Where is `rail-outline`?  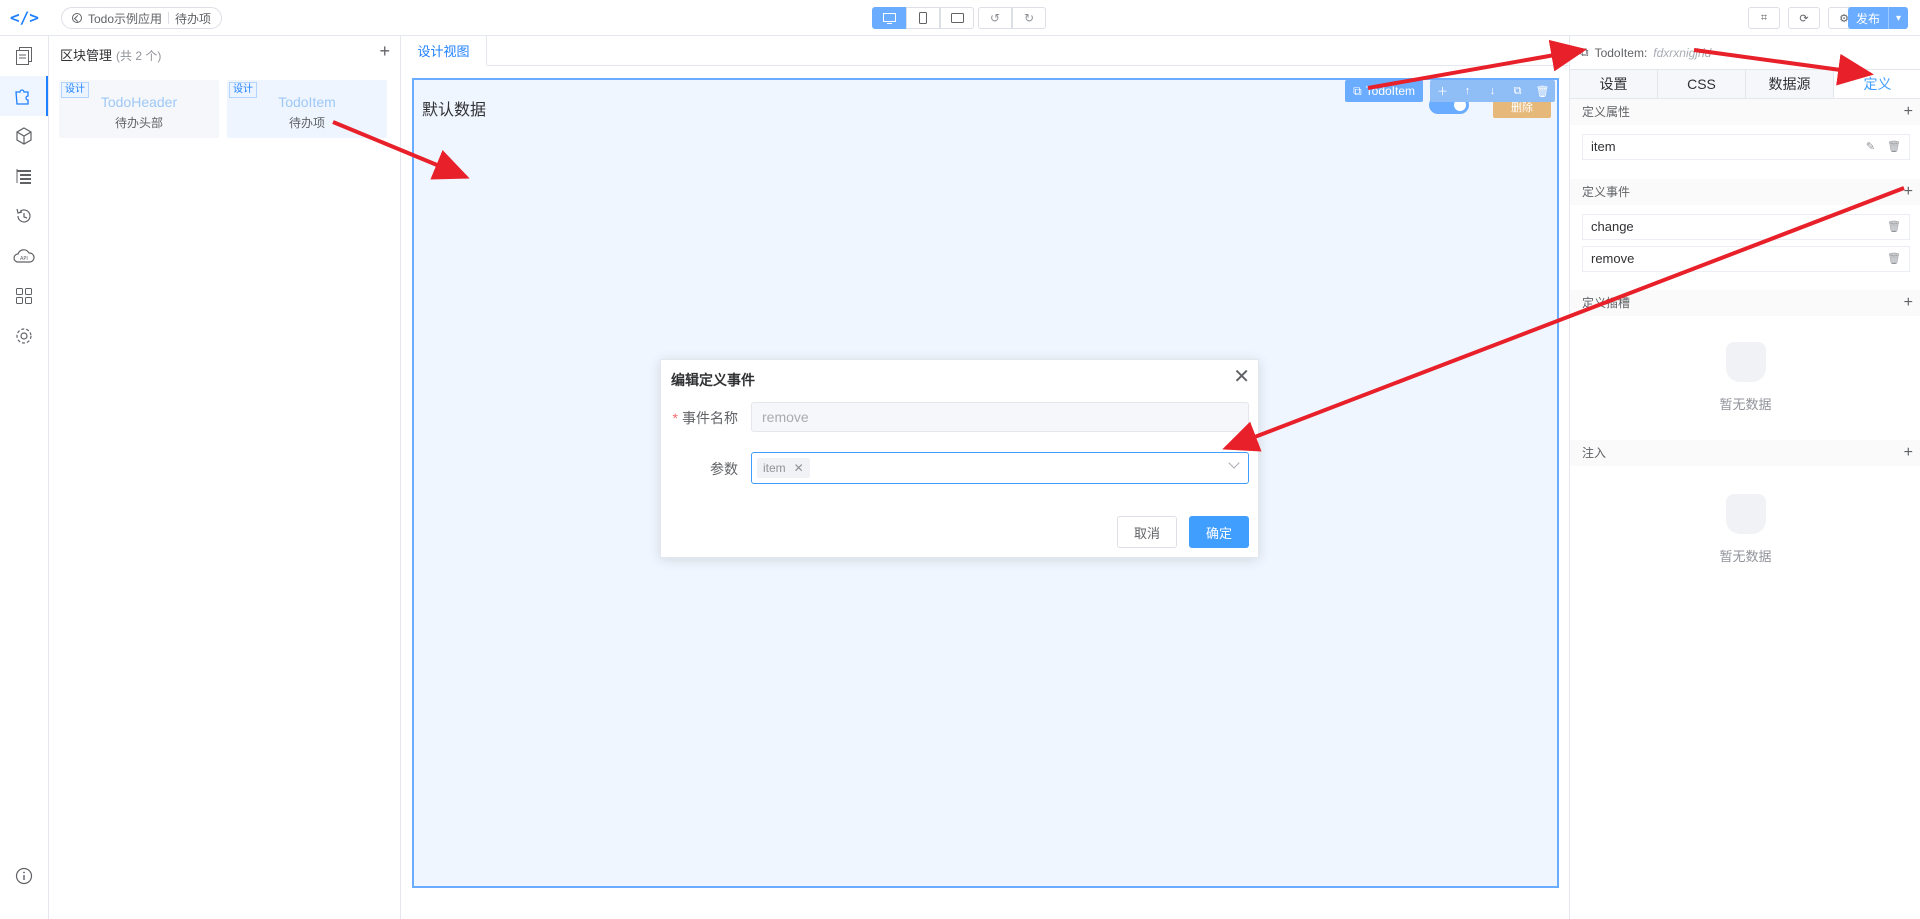
rail-outline is located at coordinates (24, 176).